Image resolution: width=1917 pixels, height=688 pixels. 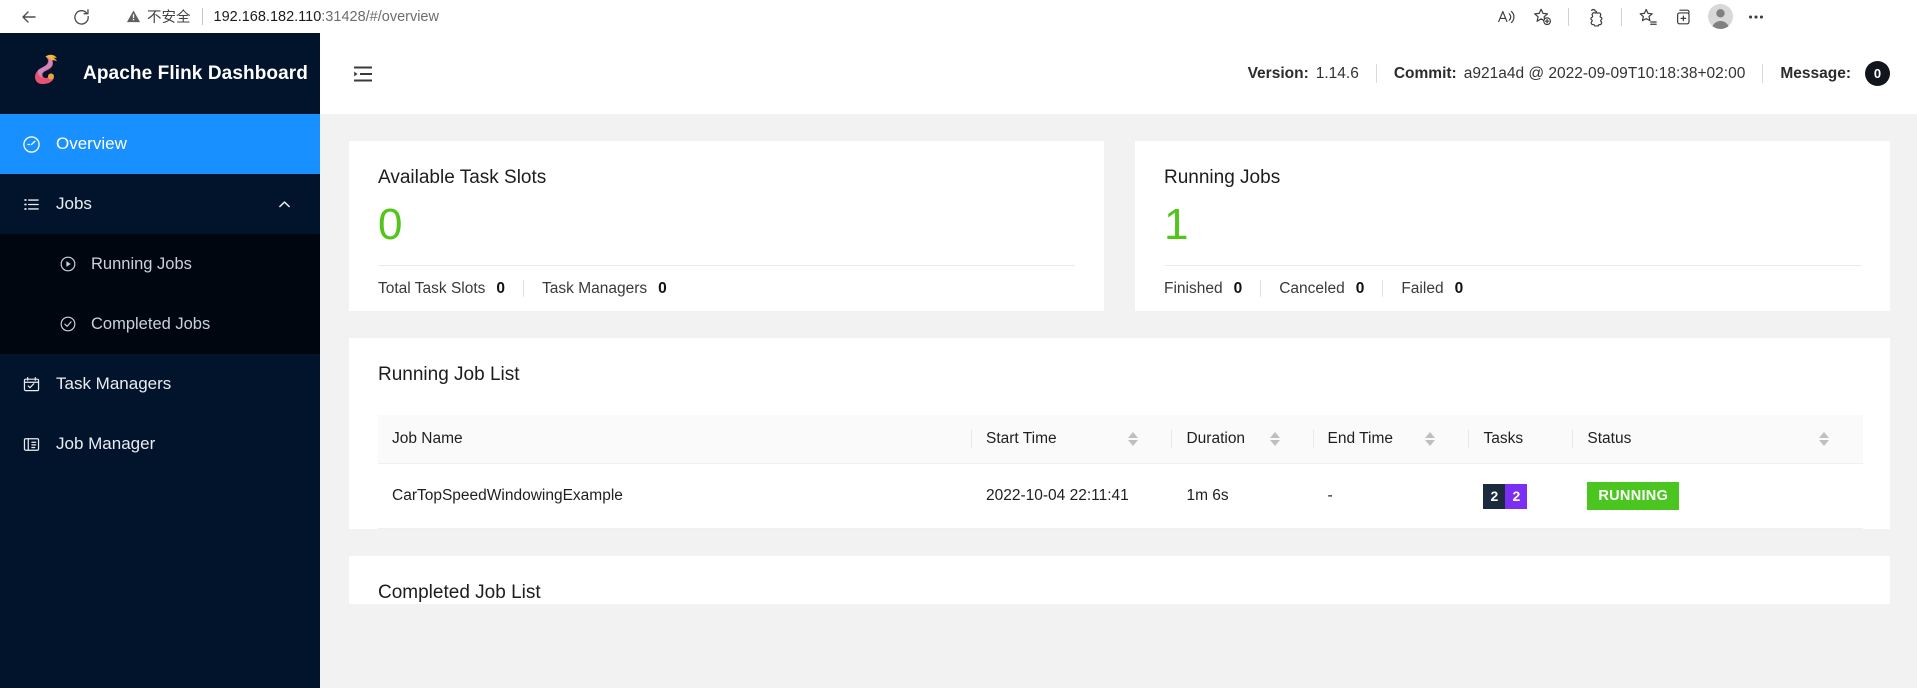 I want to click on sidebar-item-job-manager: Job Manager, so click(x=160, y=444).